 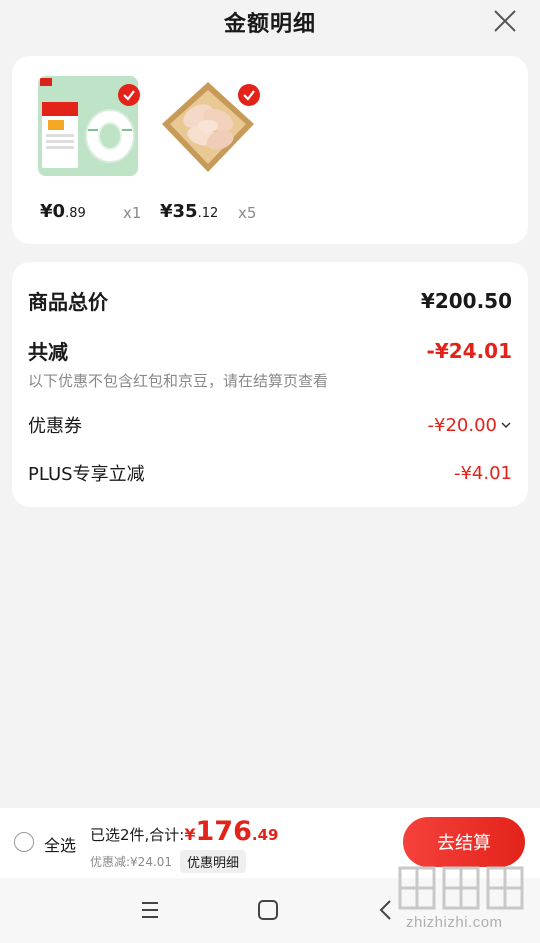 I want to click on total-label: 商品总价, so click(x=68, y=302).